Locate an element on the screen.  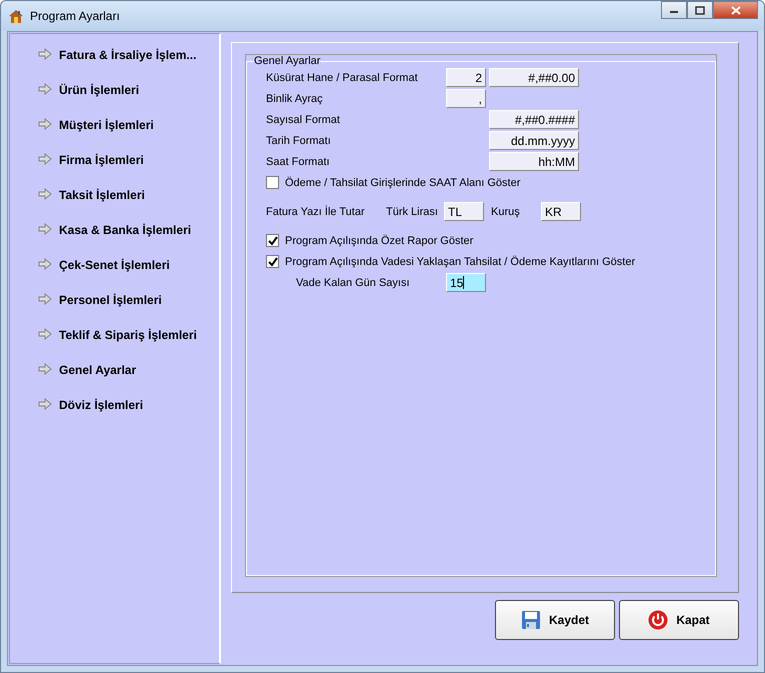
field-label: Türk Lirası is located at coordinates (412, 212).